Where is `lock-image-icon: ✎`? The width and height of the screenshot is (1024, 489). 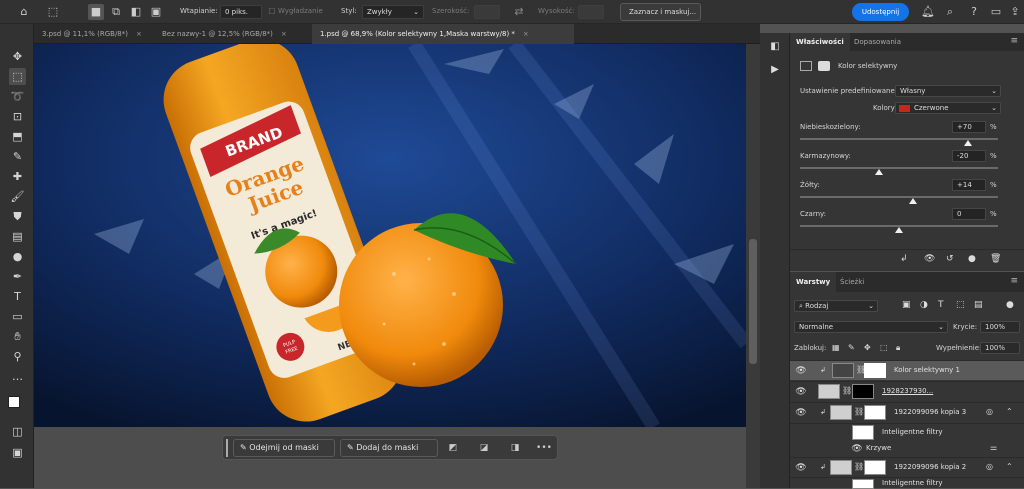 lock-image-icon: ✎ is located at coordinates (851, 347).